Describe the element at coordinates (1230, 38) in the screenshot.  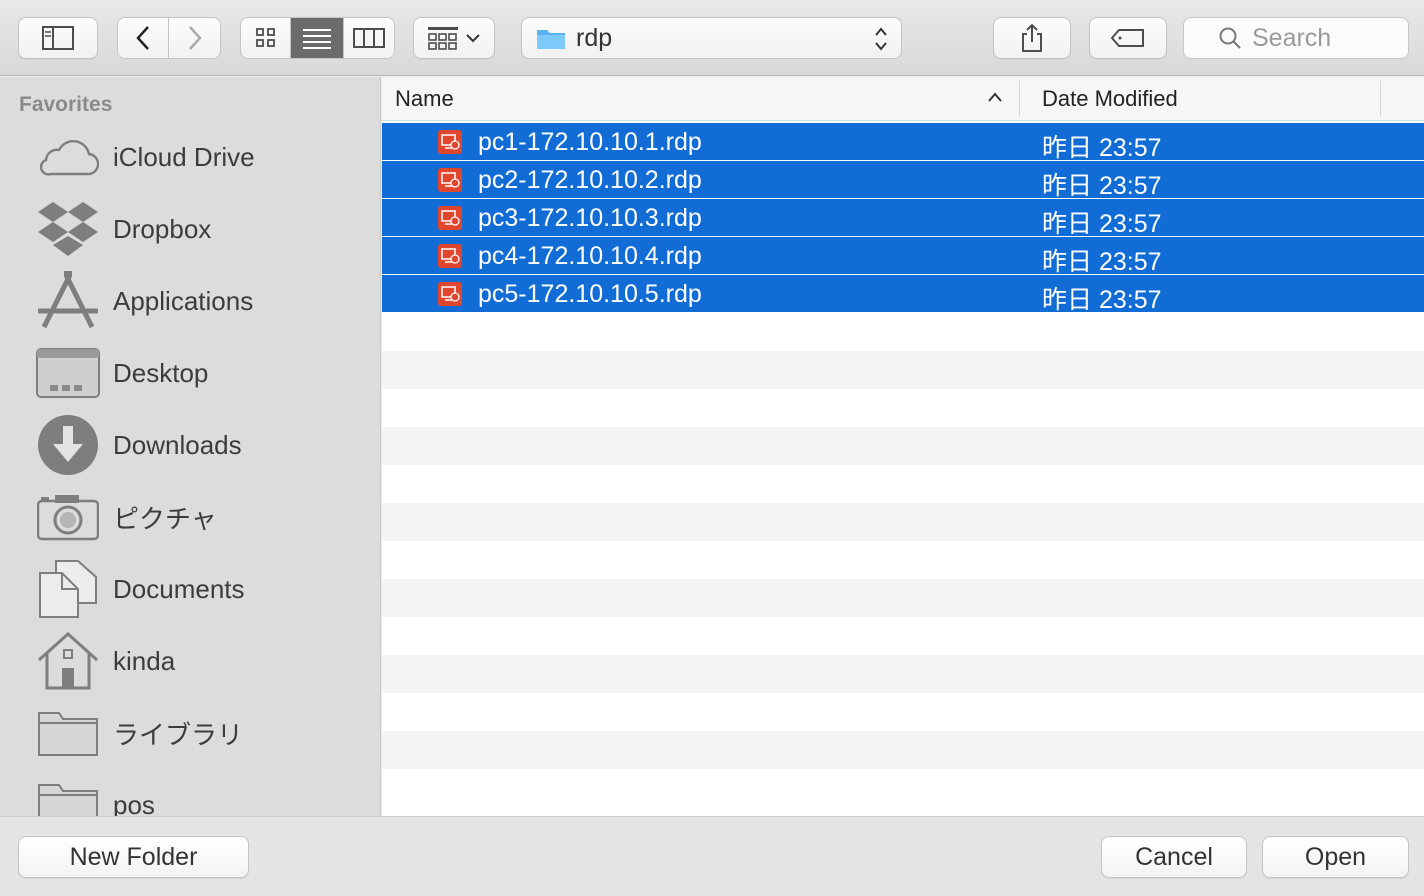
I see `search-icon` at that location.